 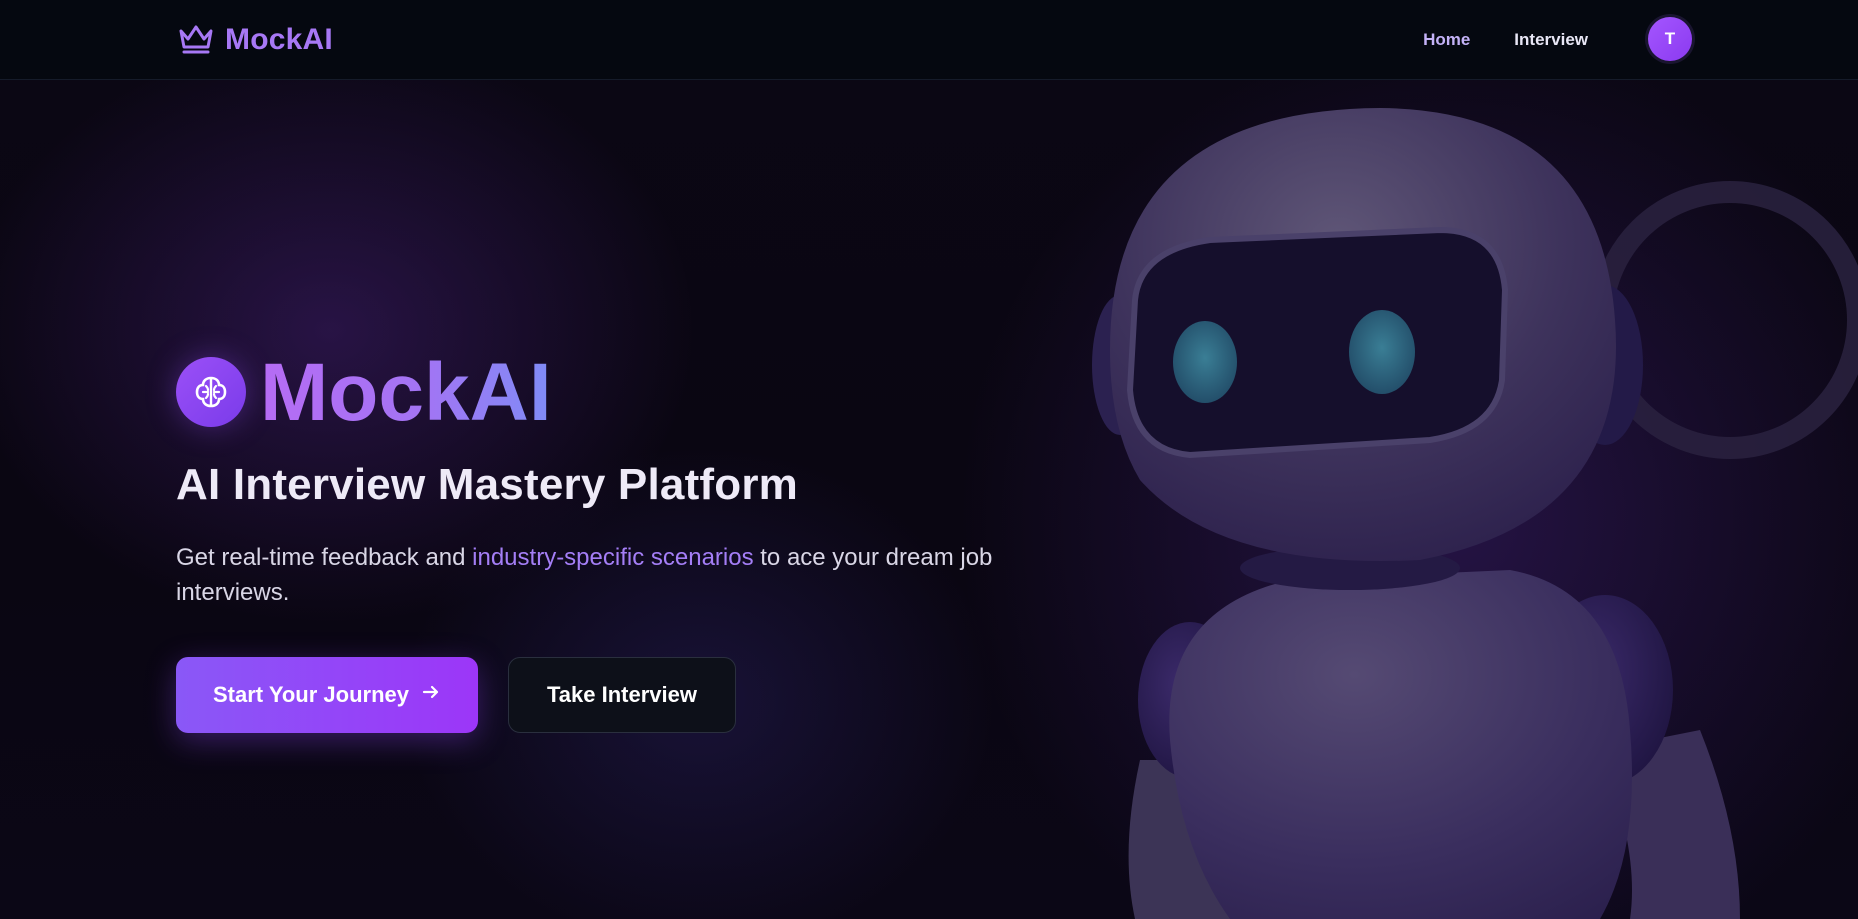 What do you see at coordinates (613, 557) in the screenshot?
I see `description-highlight: industry-specific scenarios` at bounding box center [613, 557].